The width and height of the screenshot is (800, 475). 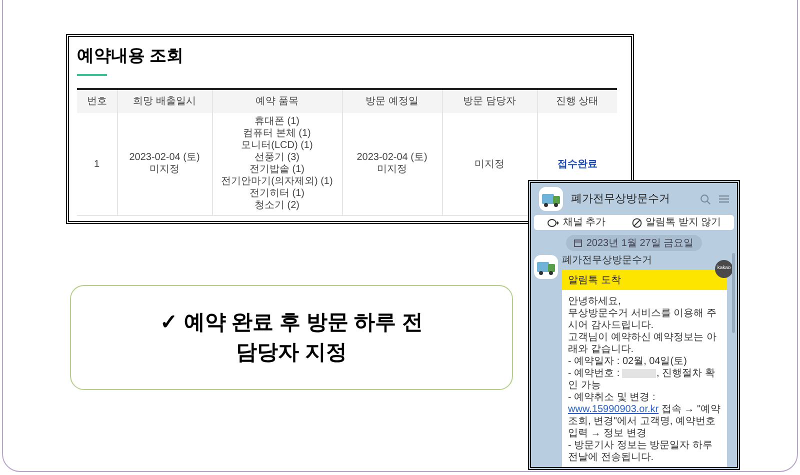 What do you see at coordinates (577, 101) in the screenshot?
I see `column-header: 진행 상태` at bounding box center [577, 101].